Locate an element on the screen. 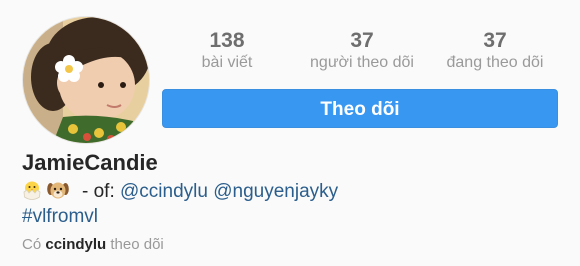 The width and height of the screenshot is (580, 266). following-count: 37 is located at coordinates (495, 40).